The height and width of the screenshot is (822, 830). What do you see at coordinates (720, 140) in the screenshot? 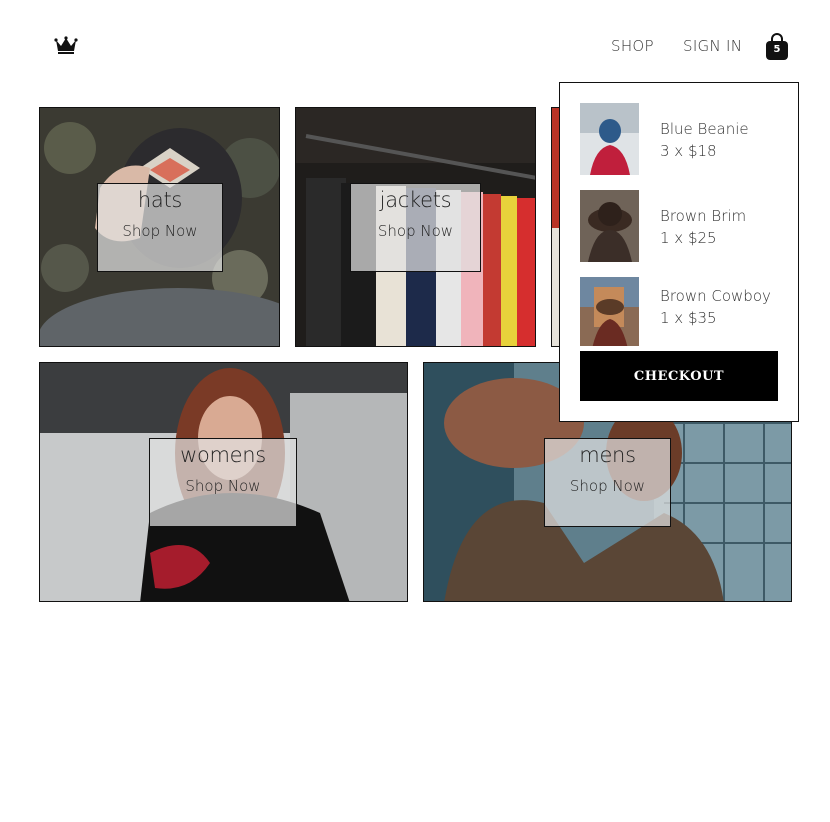
I see `cart-item-info: Blue Beanie 3 x $18` at bounding box center [720, 140].